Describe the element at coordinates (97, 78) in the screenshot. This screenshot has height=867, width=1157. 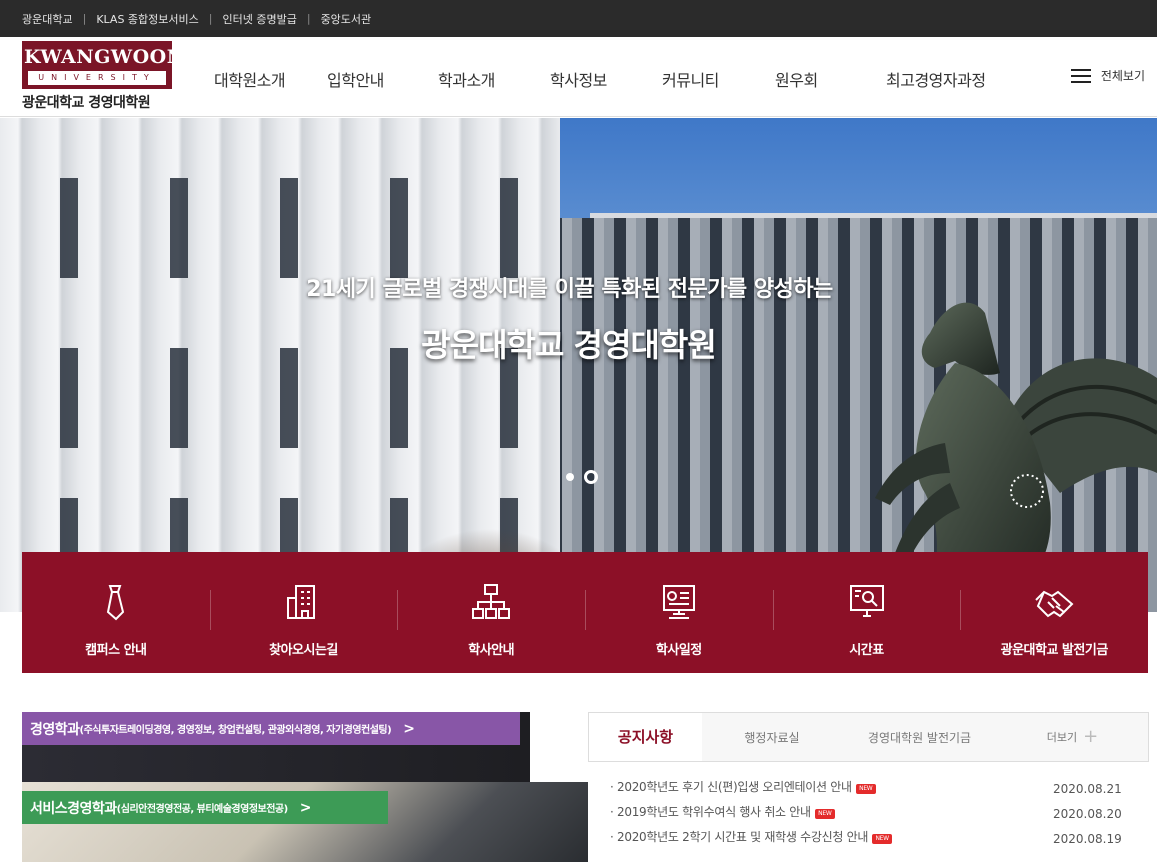
I see `logo-subtitle: UNIVERSITY` at that location.